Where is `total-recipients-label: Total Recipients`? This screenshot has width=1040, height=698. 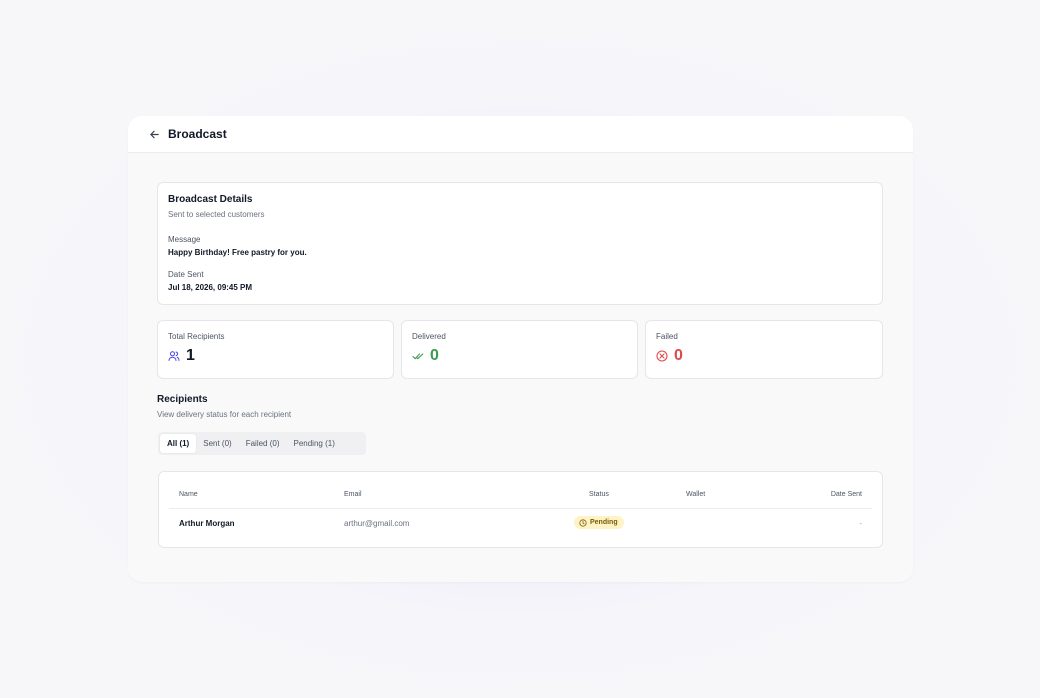 total-recipients-label: Total Recipients is located at coordinates (196, 336).